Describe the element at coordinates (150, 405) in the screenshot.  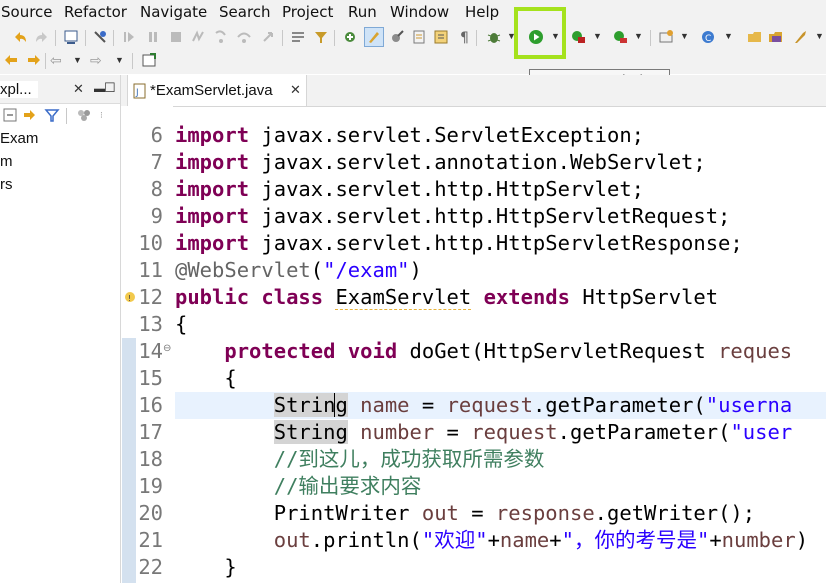
I see `line-number: 16` at that location.